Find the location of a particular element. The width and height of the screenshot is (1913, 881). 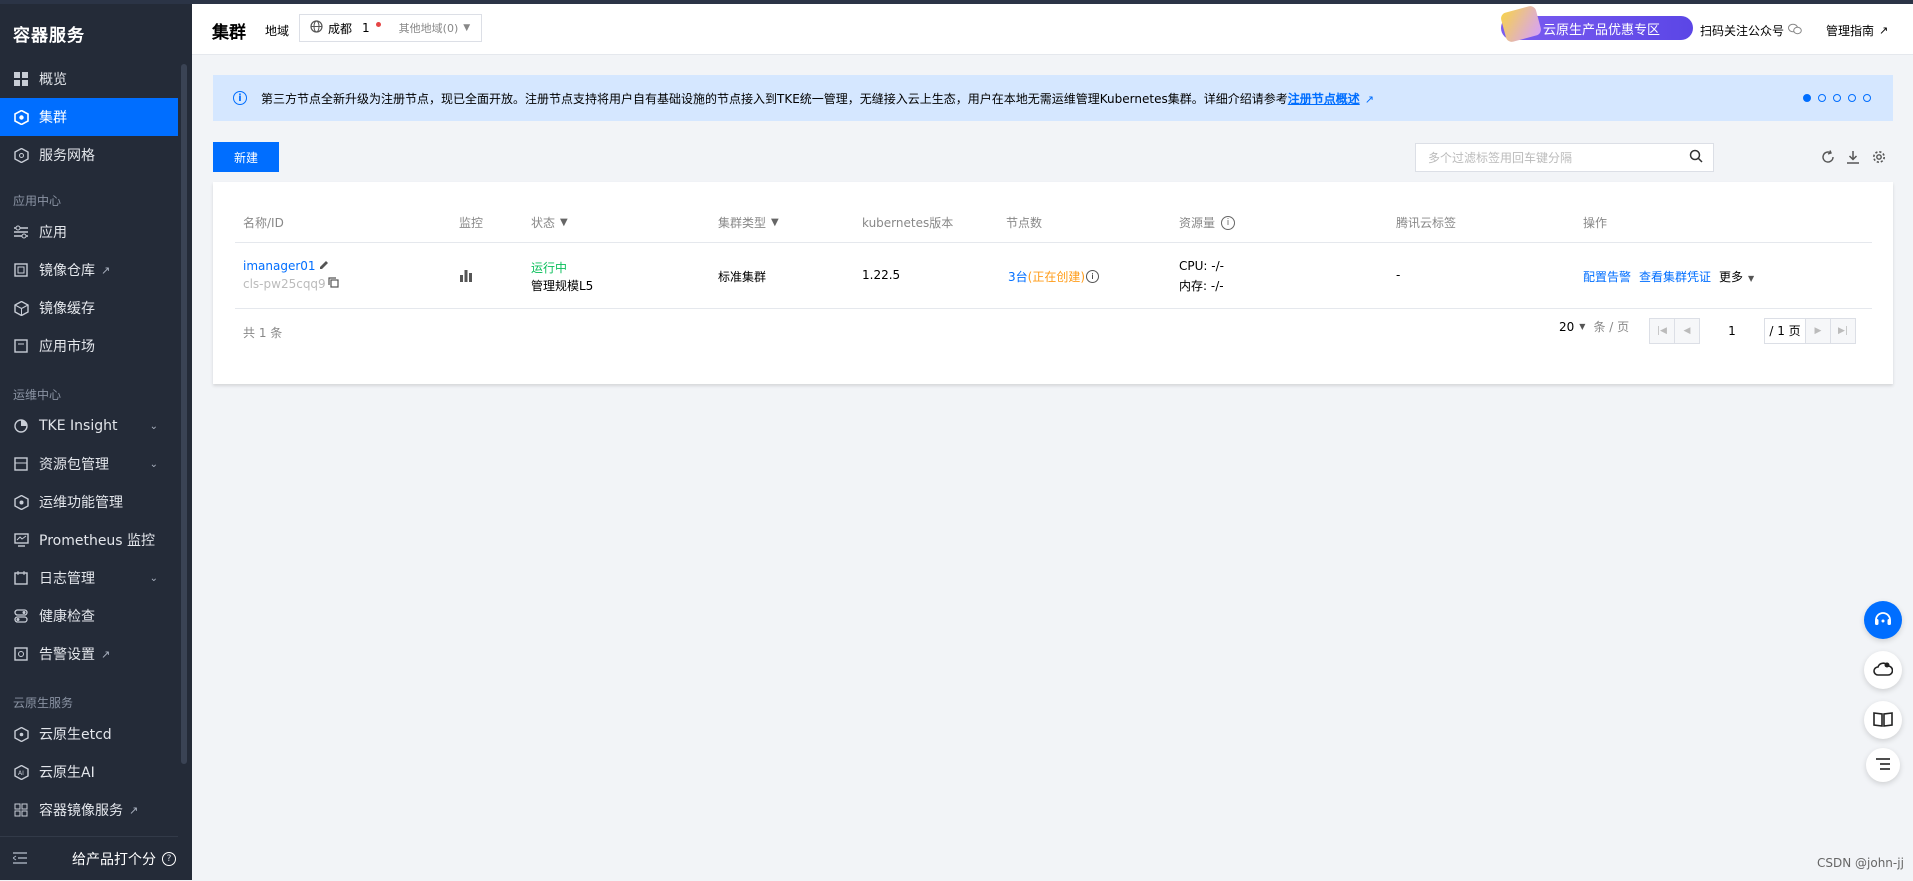

monitor-chart-icon is located at coordinates (466, 277).